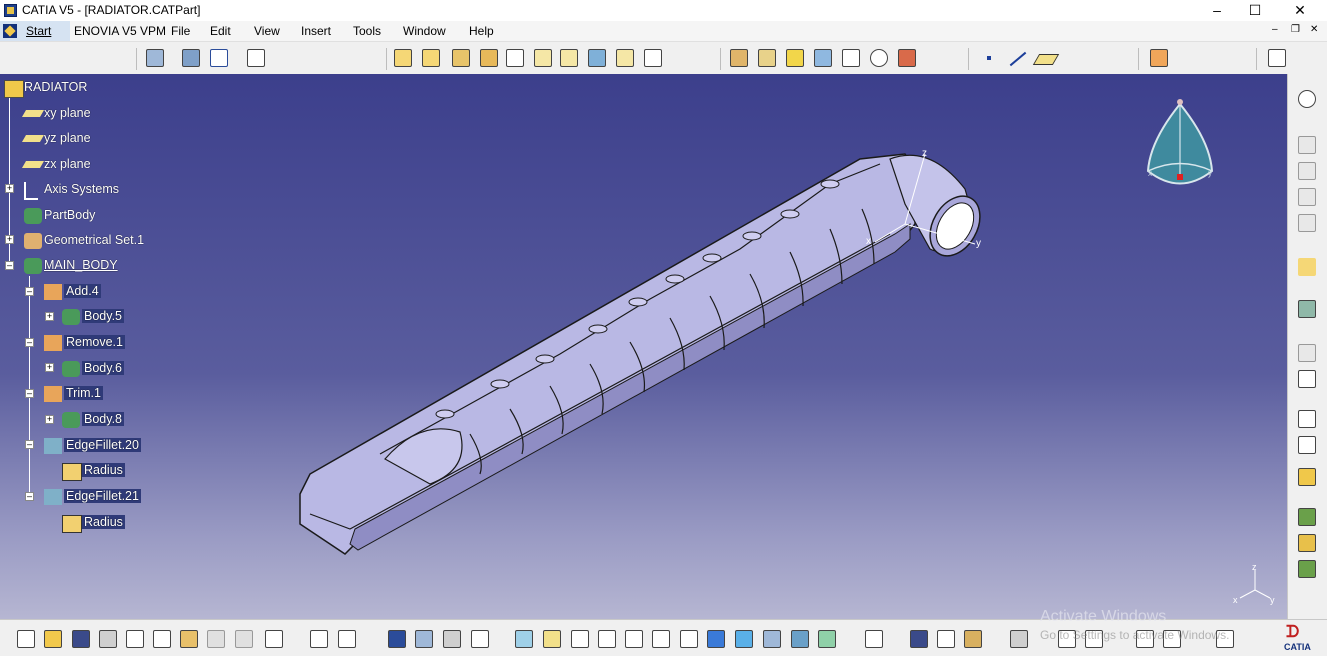 The image size is (1327, 656). I want to click on sketcher-icon, so click(155, 58).